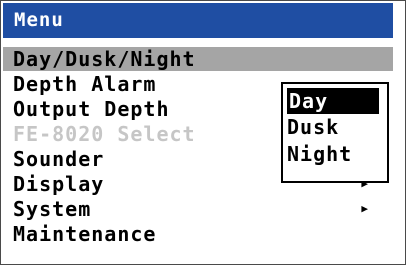 The width and height of the screenshot is (406, 265). I want to click on menu-item-day-dusk-night: Day/Dusk/Night, so click(104, 59).